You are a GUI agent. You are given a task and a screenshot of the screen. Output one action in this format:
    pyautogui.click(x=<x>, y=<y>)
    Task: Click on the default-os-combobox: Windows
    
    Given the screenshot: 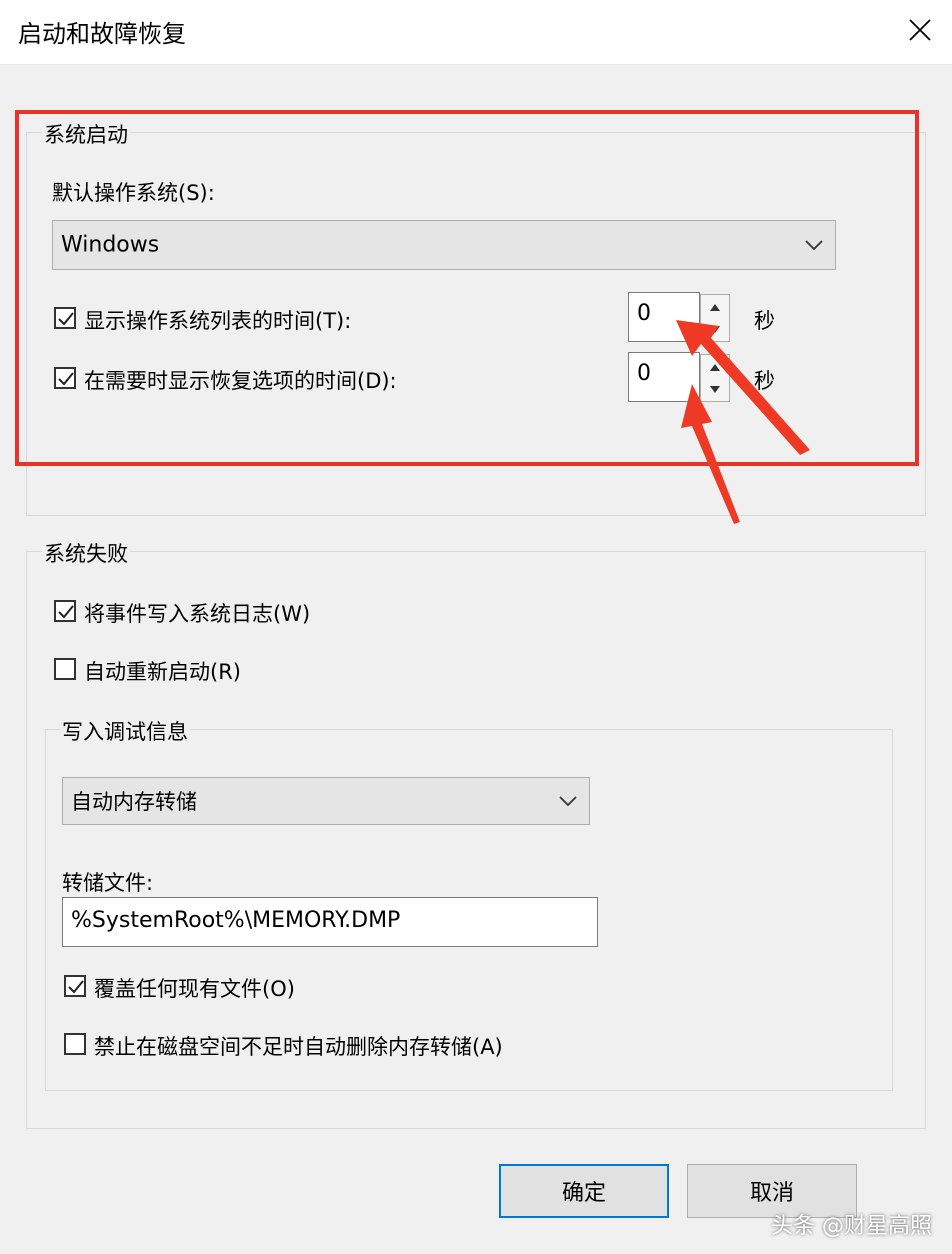 What is the action you would take?
    pyautogui.click(x=444, y=245)
    